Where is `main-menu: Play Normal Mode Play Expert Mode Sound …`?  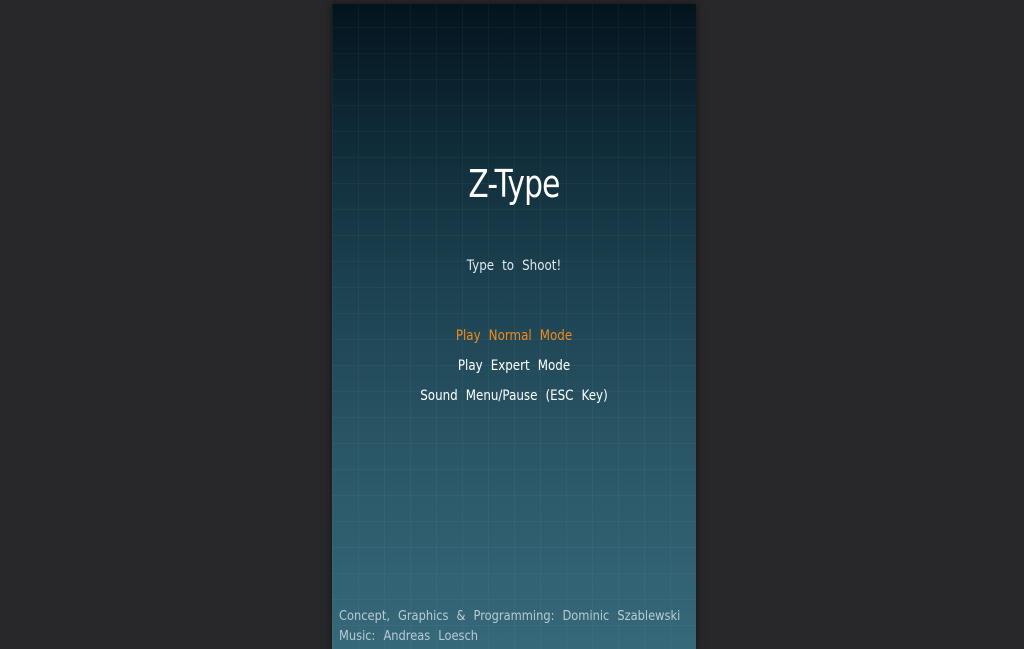
main-menu: Play Normal Mode Play Expert Mode Sound … is located at coordinates (514, 372).